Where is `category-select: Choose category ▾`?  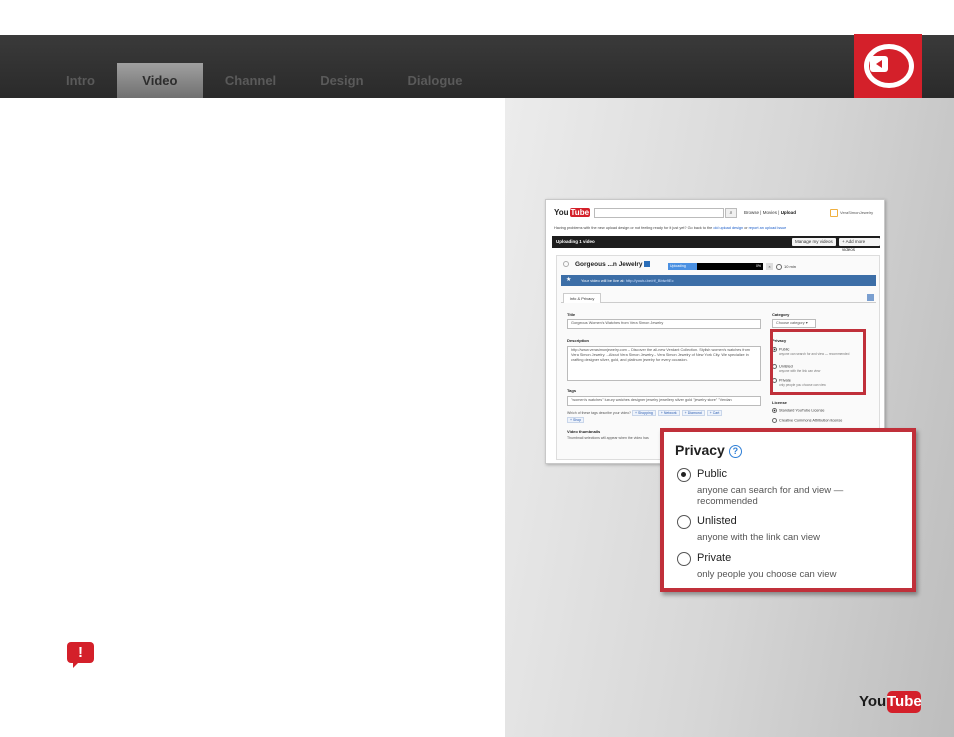
category-select: Choose category ▾ is located at coordinates (794, 323).